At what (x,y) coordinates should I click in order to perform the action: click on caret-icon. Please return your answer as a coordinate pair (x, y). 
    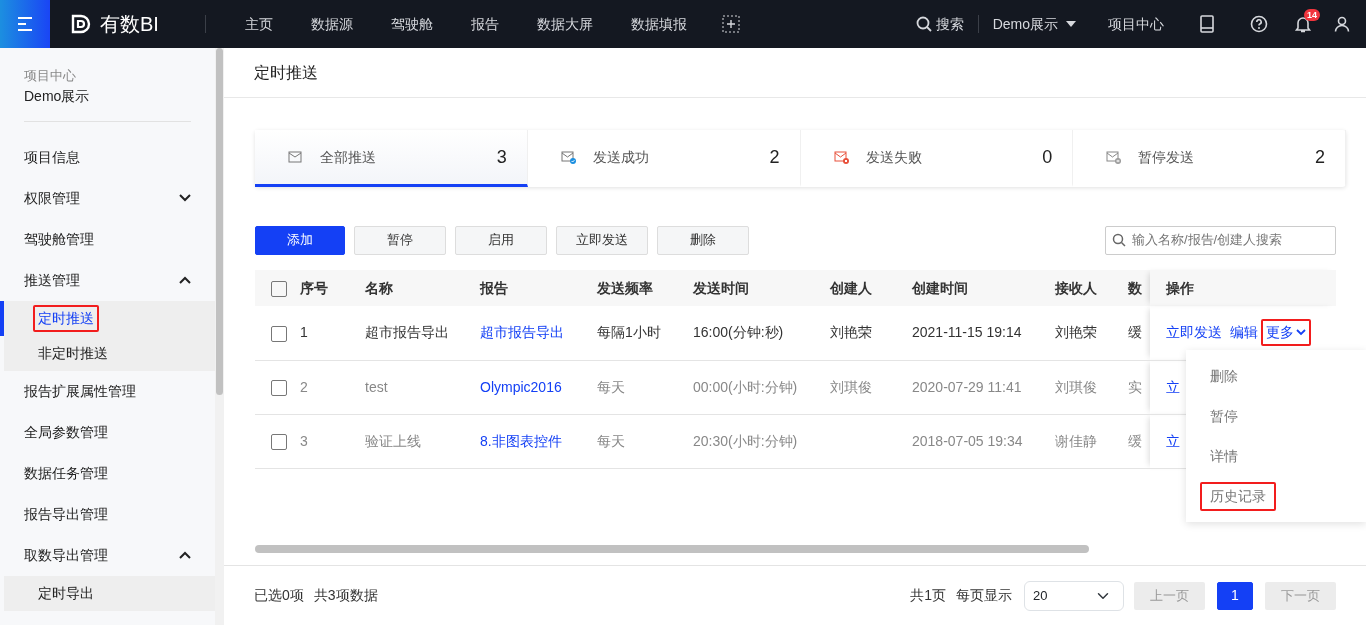
    Looking at the image, I should click on (1071, 24).